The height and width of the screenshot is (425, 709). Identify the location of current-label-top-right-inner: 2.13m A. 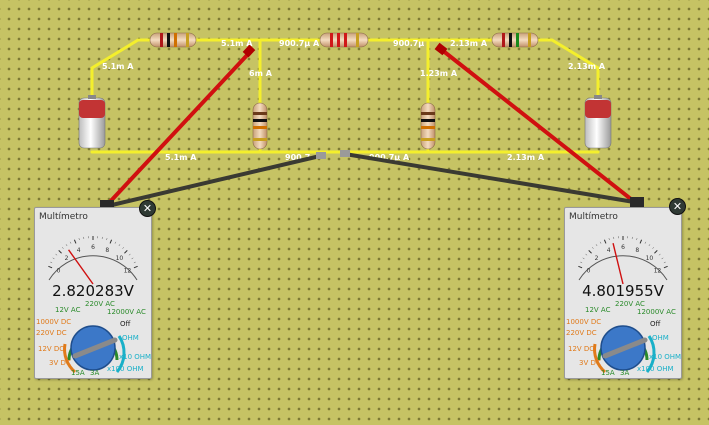
(469, 43).